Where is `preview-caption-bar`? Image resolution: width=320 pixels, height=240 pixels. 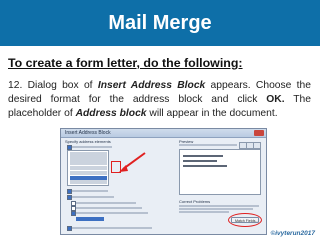
preview-caption-bar is located at coordinates (208, 145).